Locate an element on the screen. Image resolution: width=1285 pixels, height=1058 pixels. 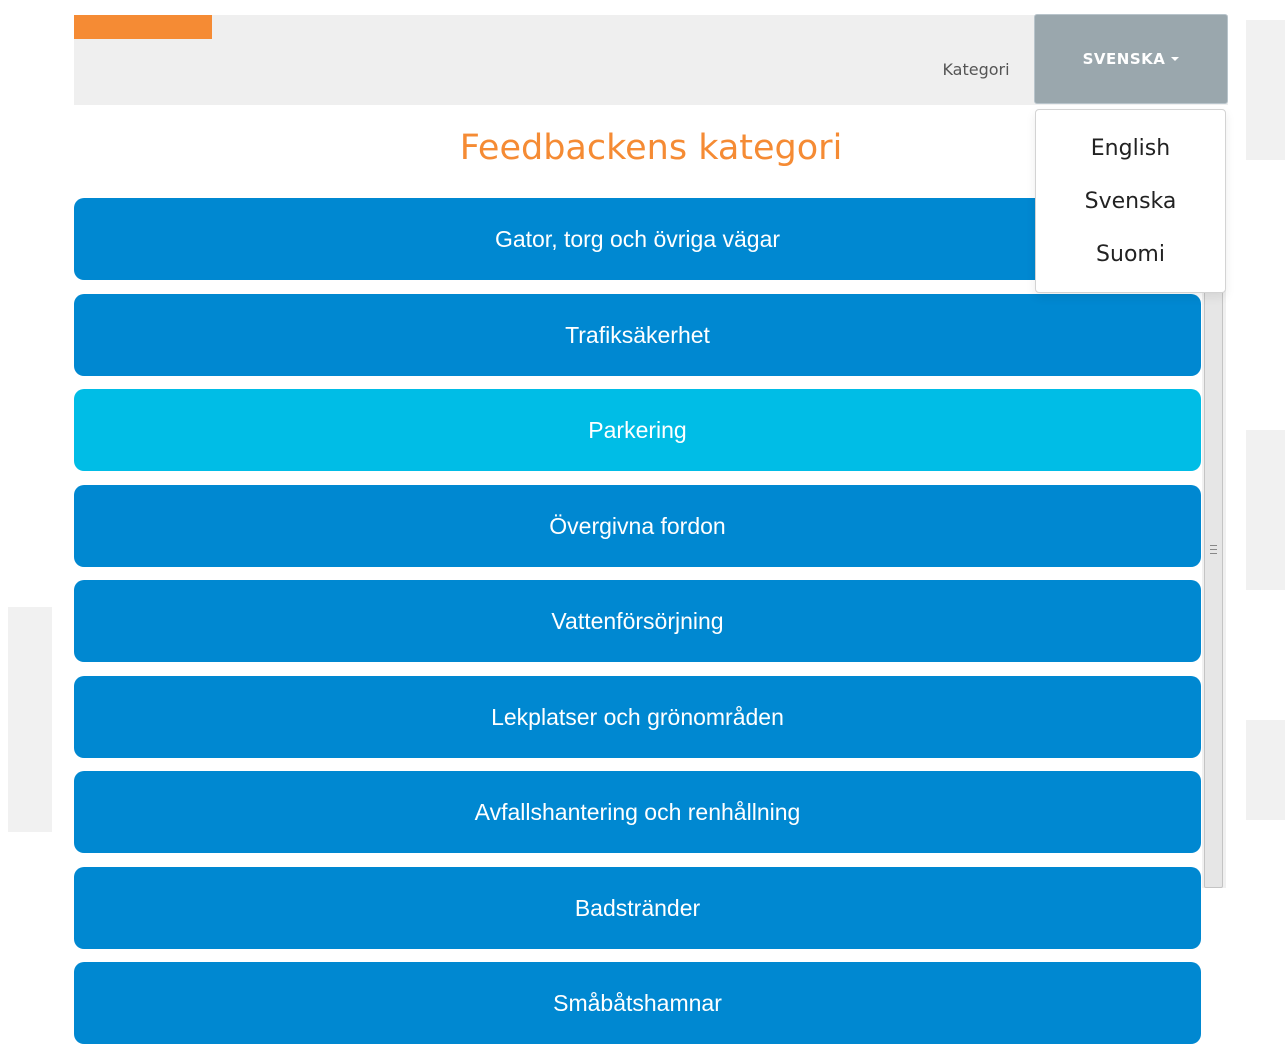
background-decoration-right-bottom is located at coordinates (1265, 770).